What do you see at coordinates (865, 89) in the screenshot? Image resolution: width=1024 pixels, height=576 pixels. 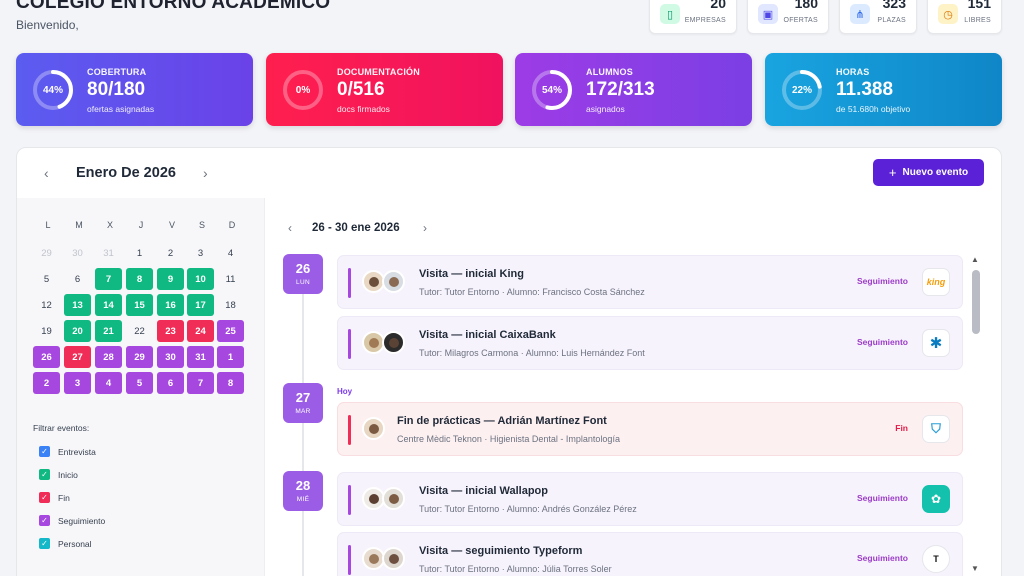 I see `kpi-value: 11.388` at bounding box center [865, 89].